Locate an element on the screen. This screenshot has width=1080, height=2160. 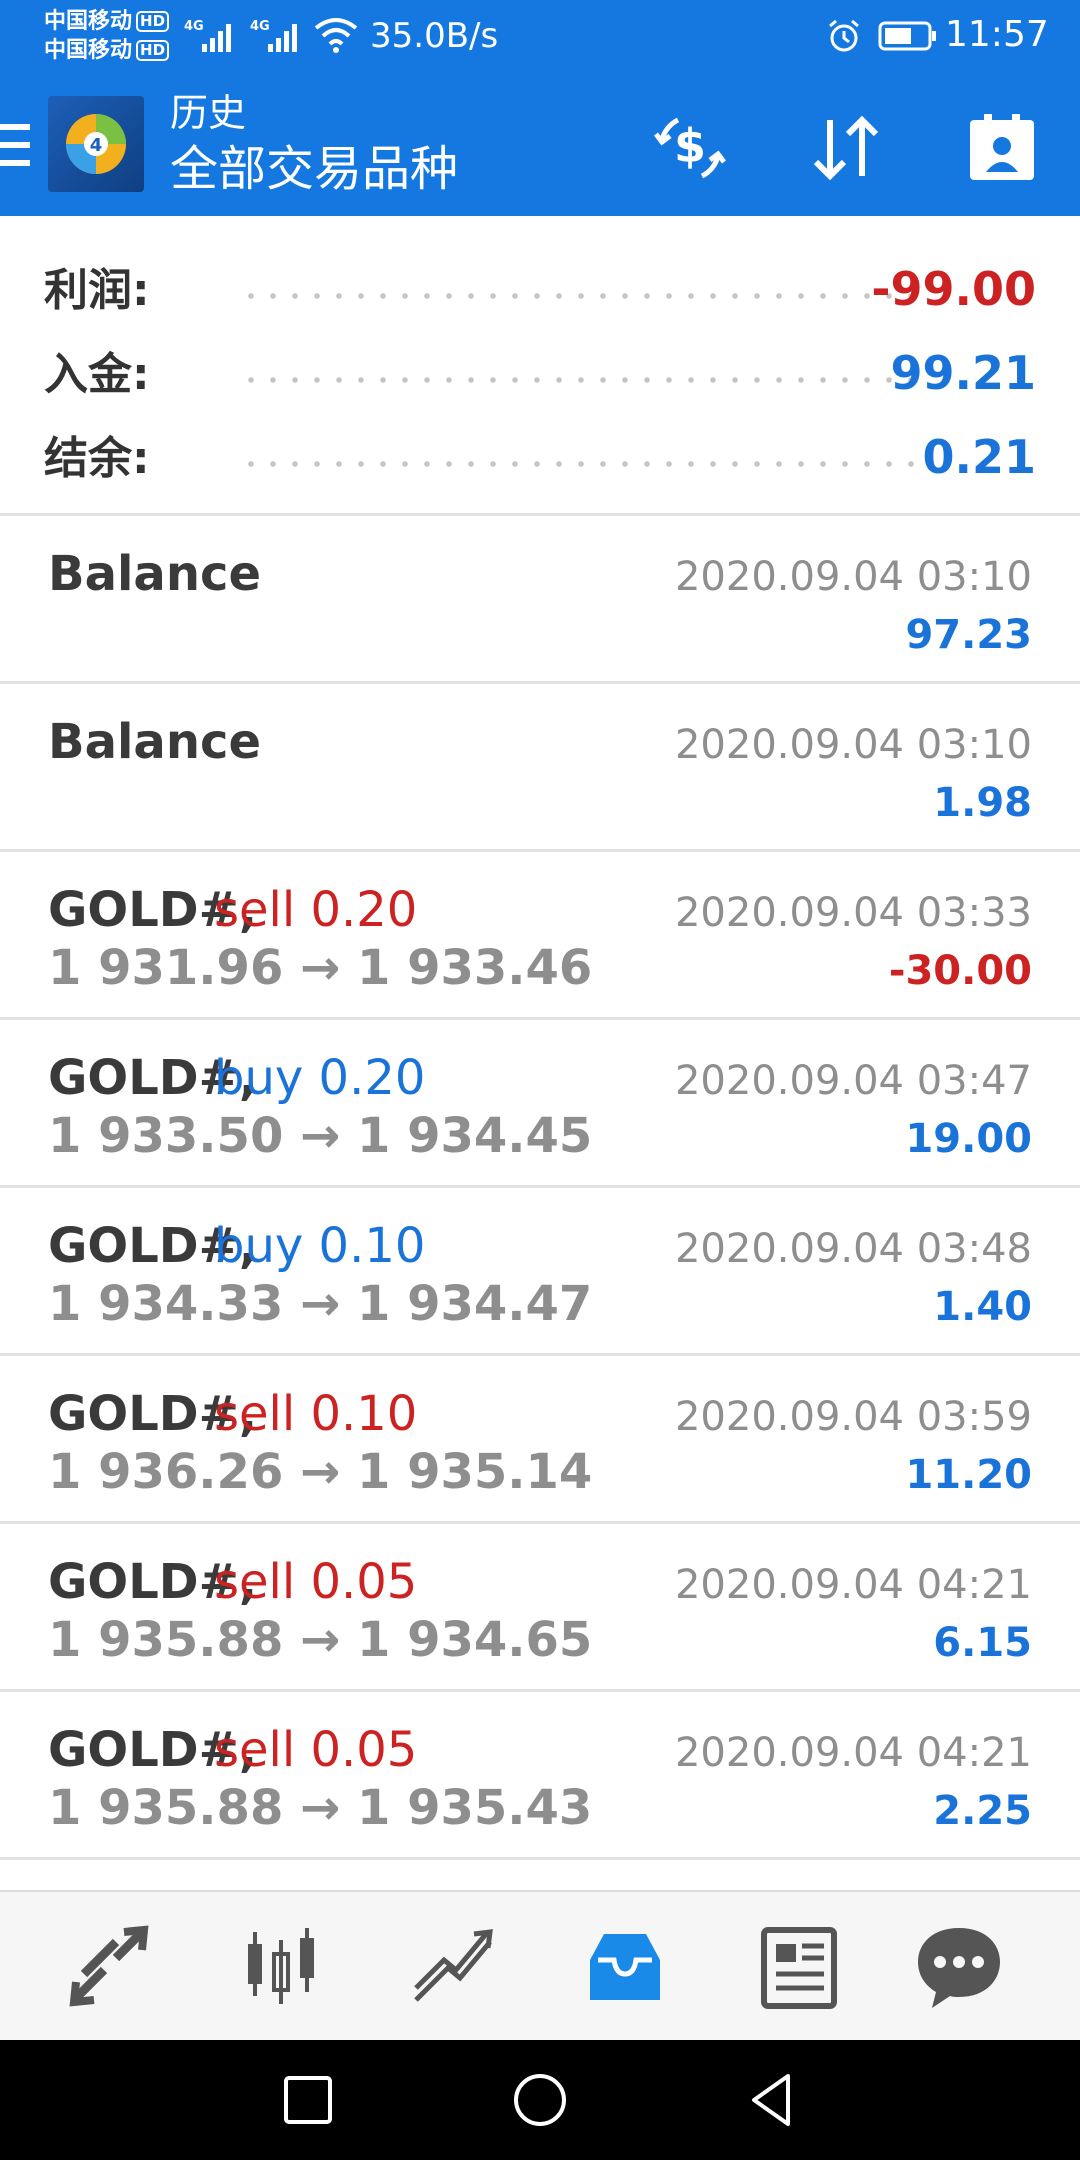
net-type-label-1: 4G is located at coordinates (194, 26).